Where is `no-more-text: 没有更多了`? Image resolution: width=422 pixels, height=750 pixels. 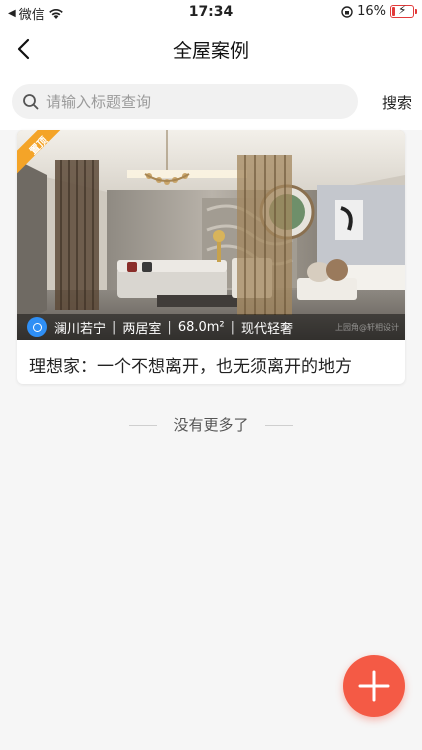
no-more-text: 没有更多了 is located at coordinates (211, 425).